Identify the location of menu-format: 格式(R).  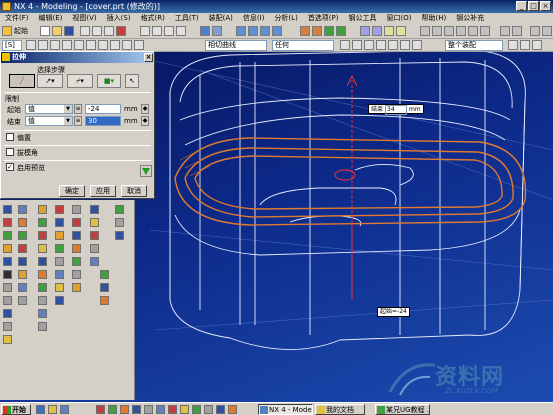
(153, 18).